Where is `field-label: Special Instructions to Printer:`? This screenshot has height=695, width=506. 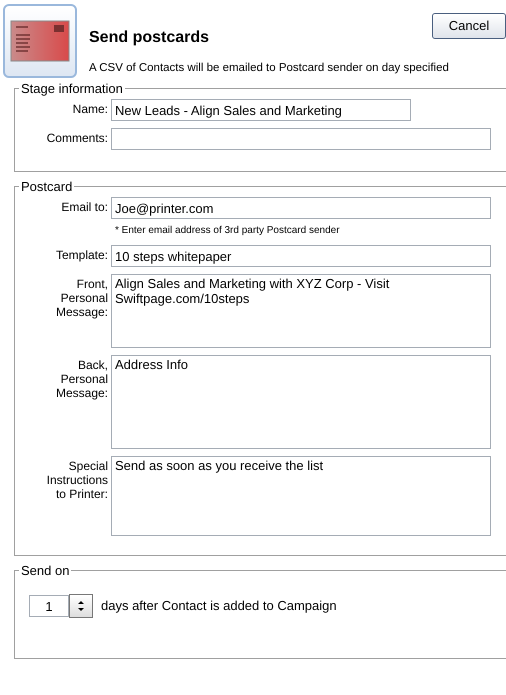
field-label: Special Instructions to Printer: is located at coordinates (77, 480).